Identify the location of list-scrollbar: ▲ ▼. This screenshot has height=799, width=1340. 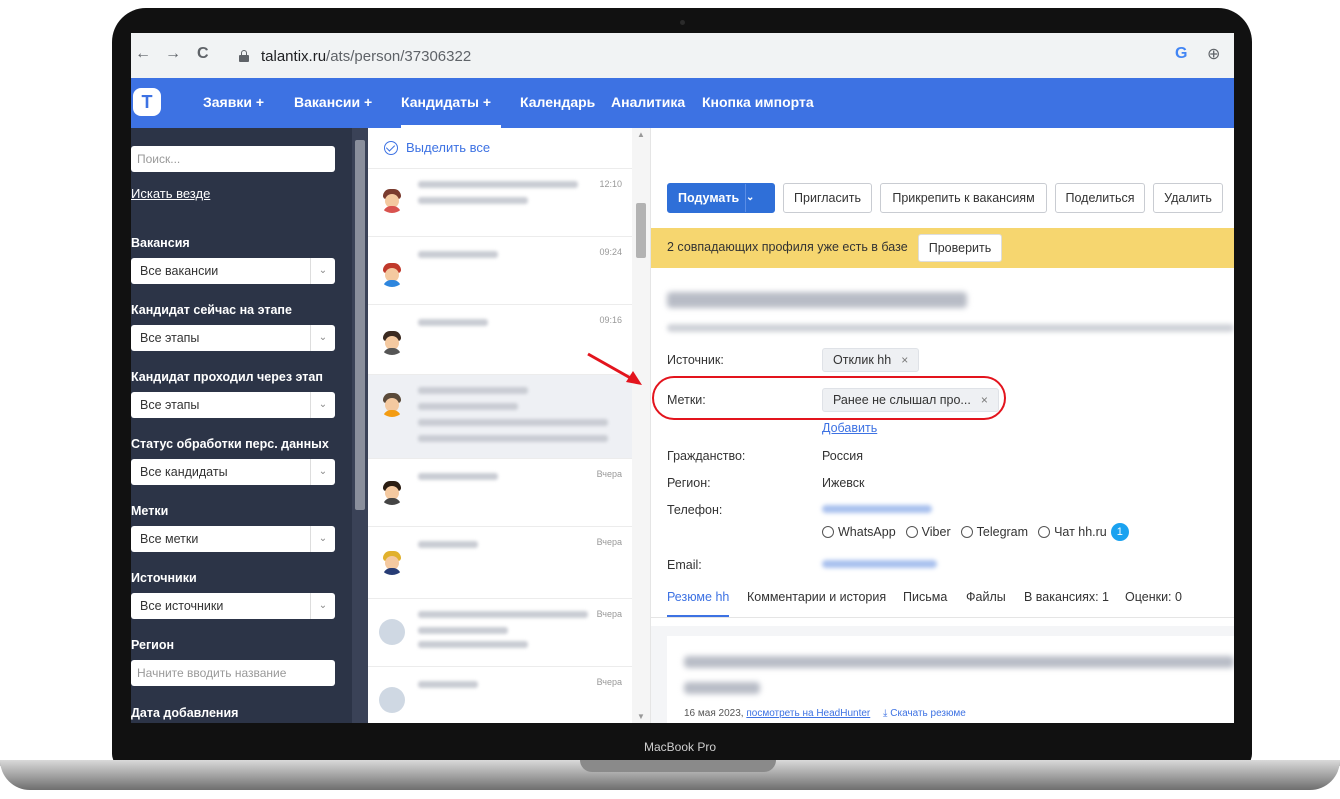
(641, 425).